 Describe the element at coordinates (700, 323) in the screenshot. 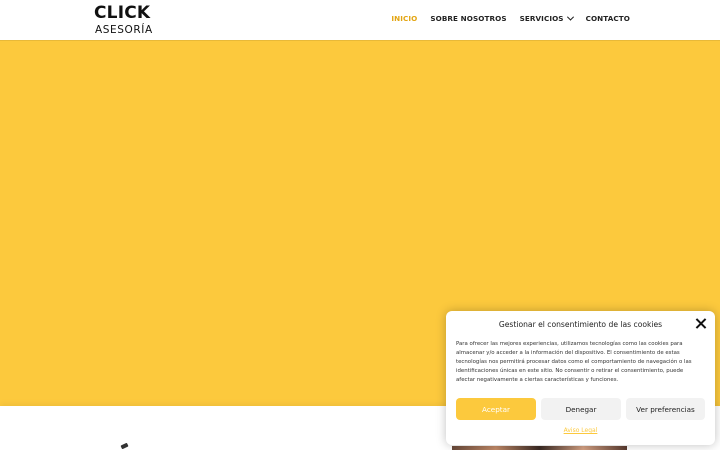

I see `close-icon` at that location.